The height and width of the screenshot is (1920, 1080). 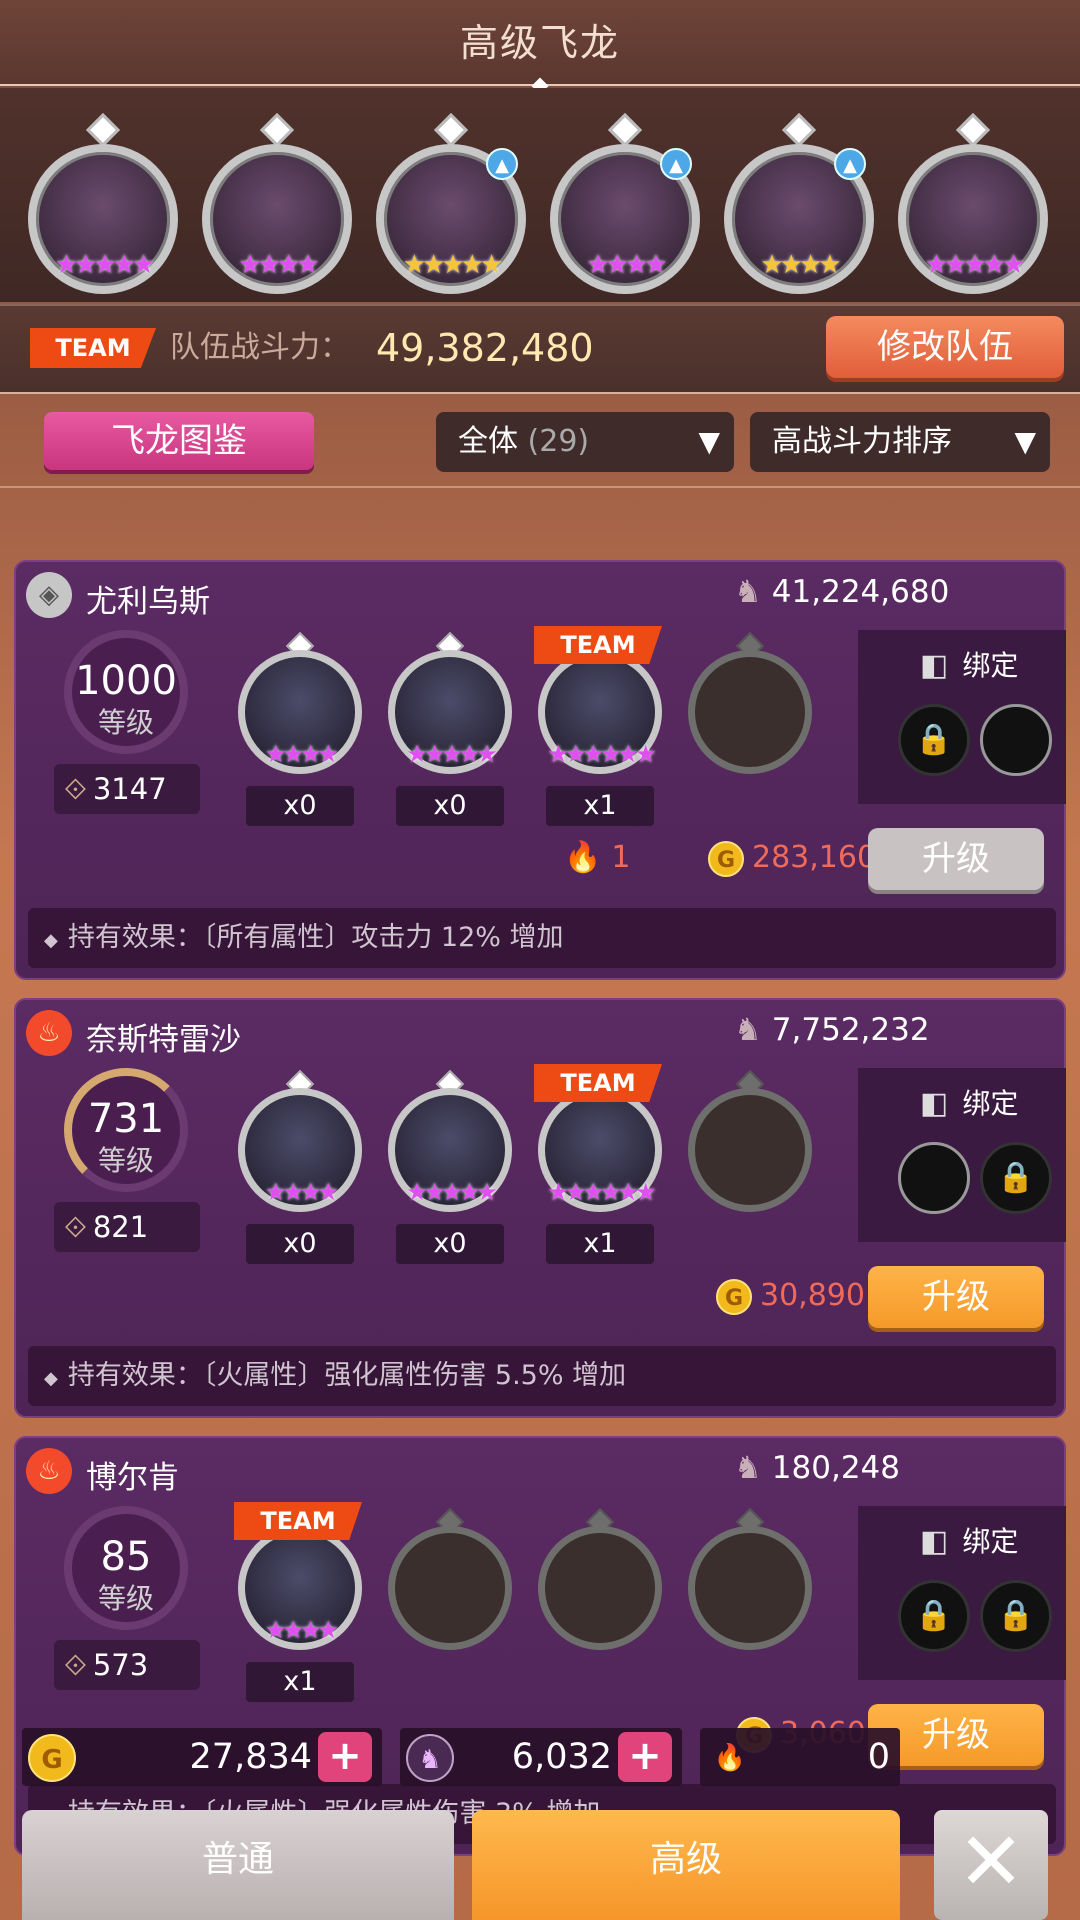 What do you see at coordinates (488, 441) in the screenshot?
I see `category-value: 全体` at bounding box center [488, 441].